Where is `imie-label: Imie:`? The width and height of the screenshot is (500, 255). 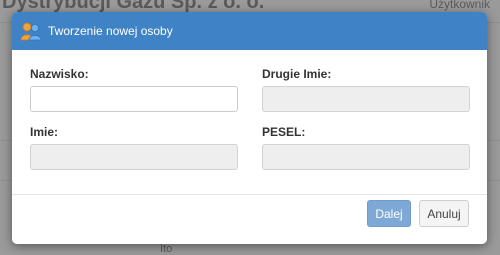 imie-label: Imie: is located at coordinates (44, 132).